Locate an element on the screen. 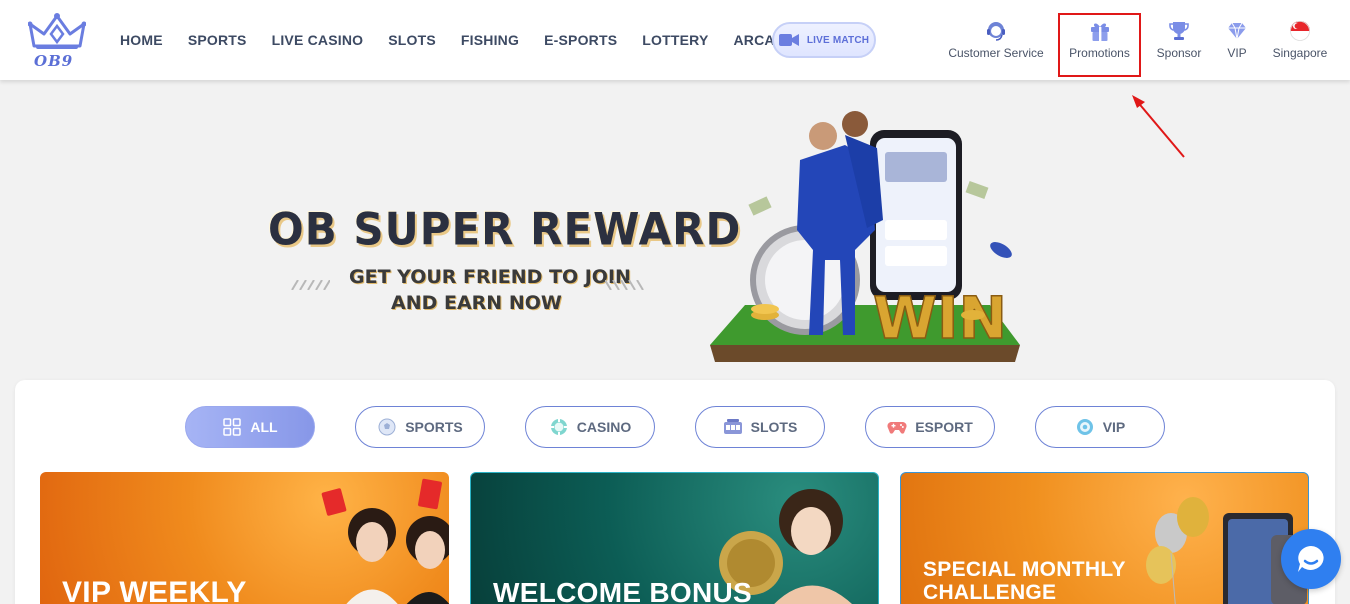 The width and height of the screenshot is (1350, 604). card-models-image is located at coordinates (385, 541).